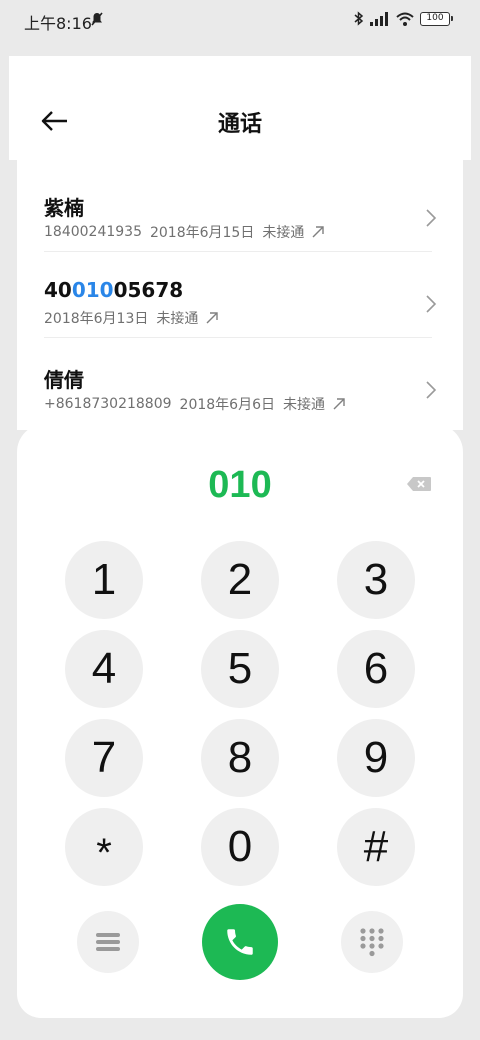 This screenshot has width=480, height=1040. I want to click on key-8: 8, so click(240, 758).